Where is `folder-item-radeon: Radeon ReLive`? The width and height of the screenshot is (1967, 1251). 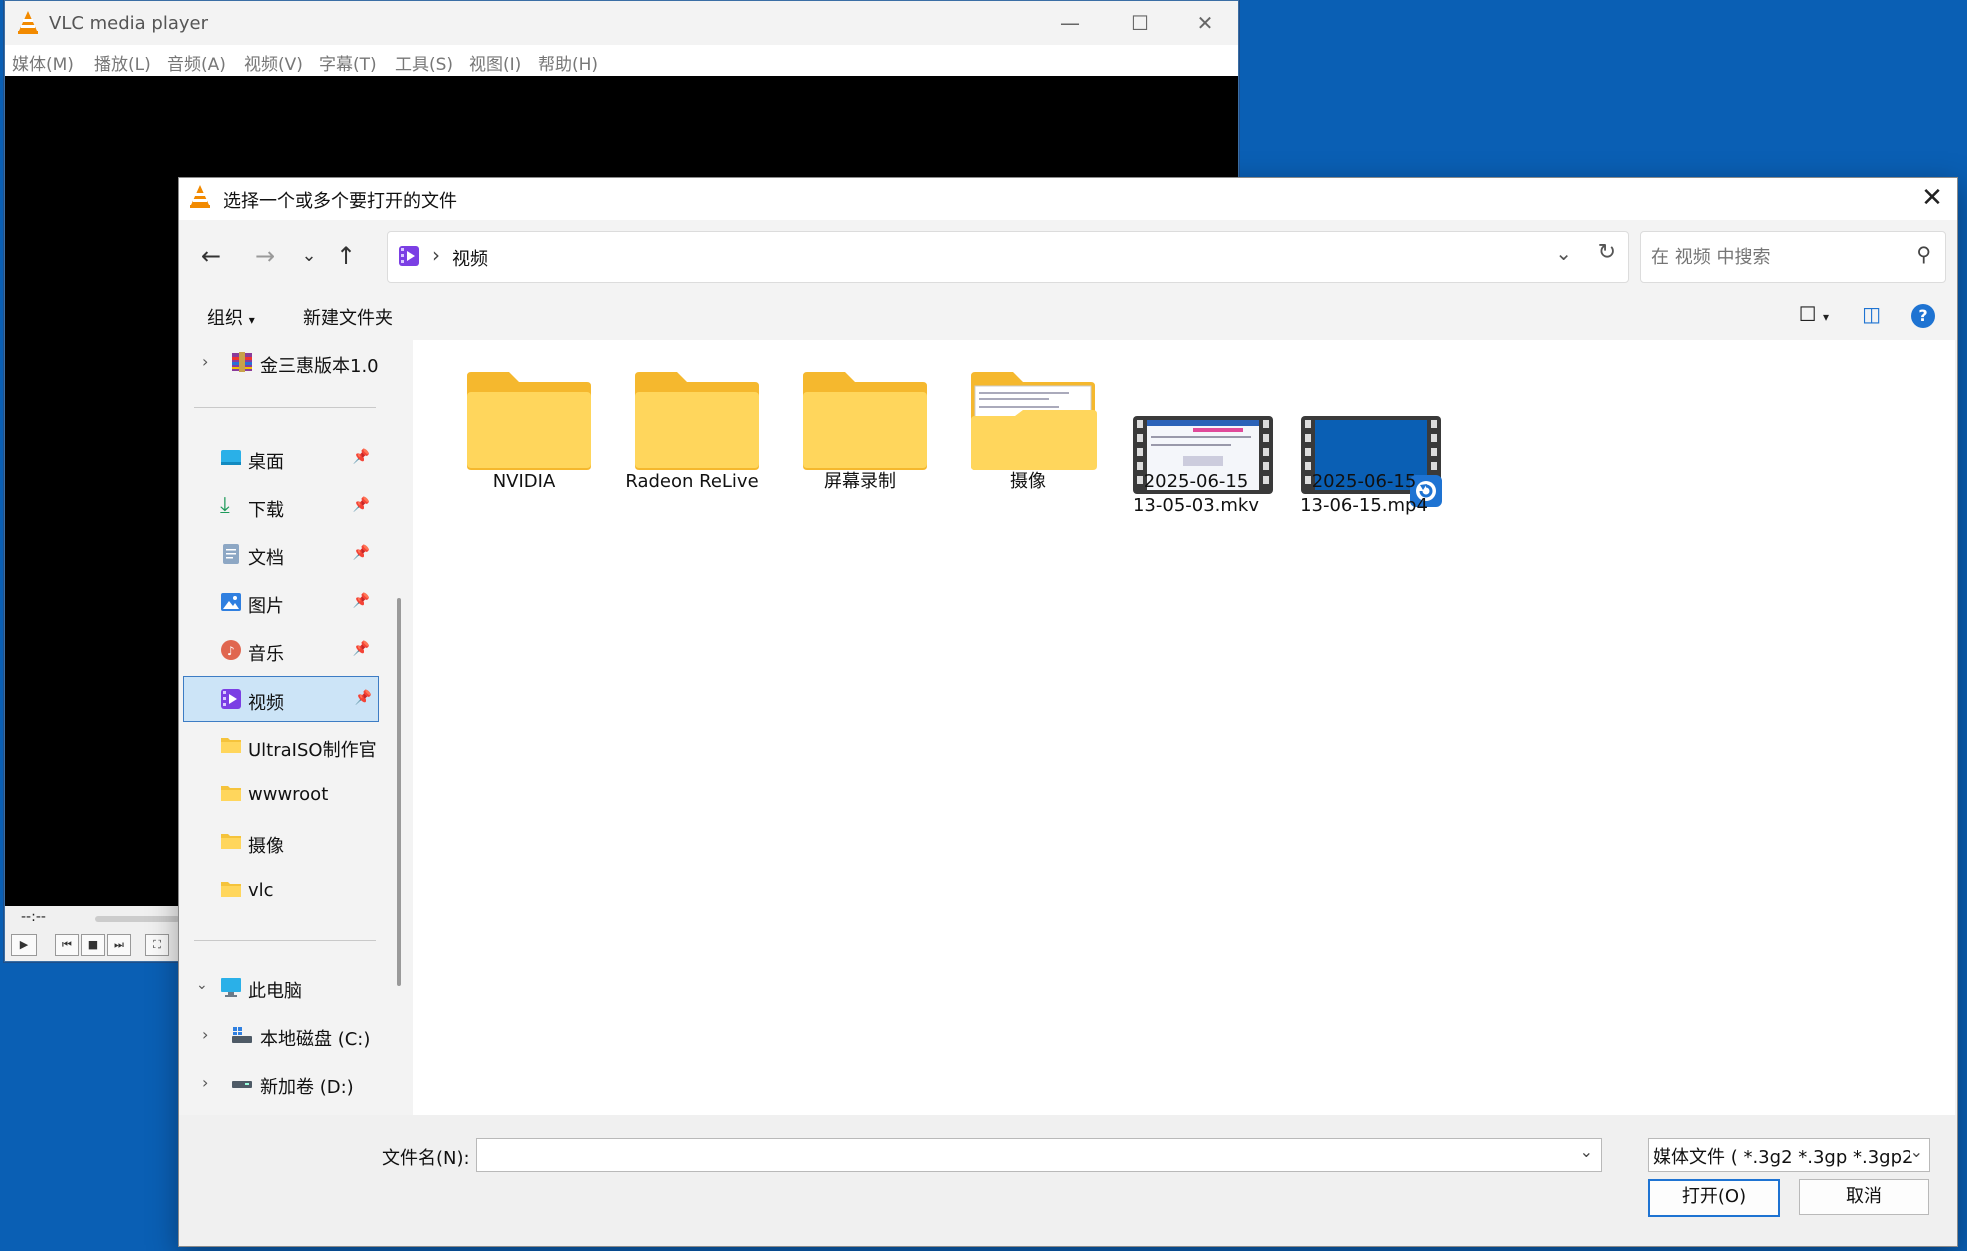 folder-item-radeon: Radeon ReLive is located at coordinates (692, 440).